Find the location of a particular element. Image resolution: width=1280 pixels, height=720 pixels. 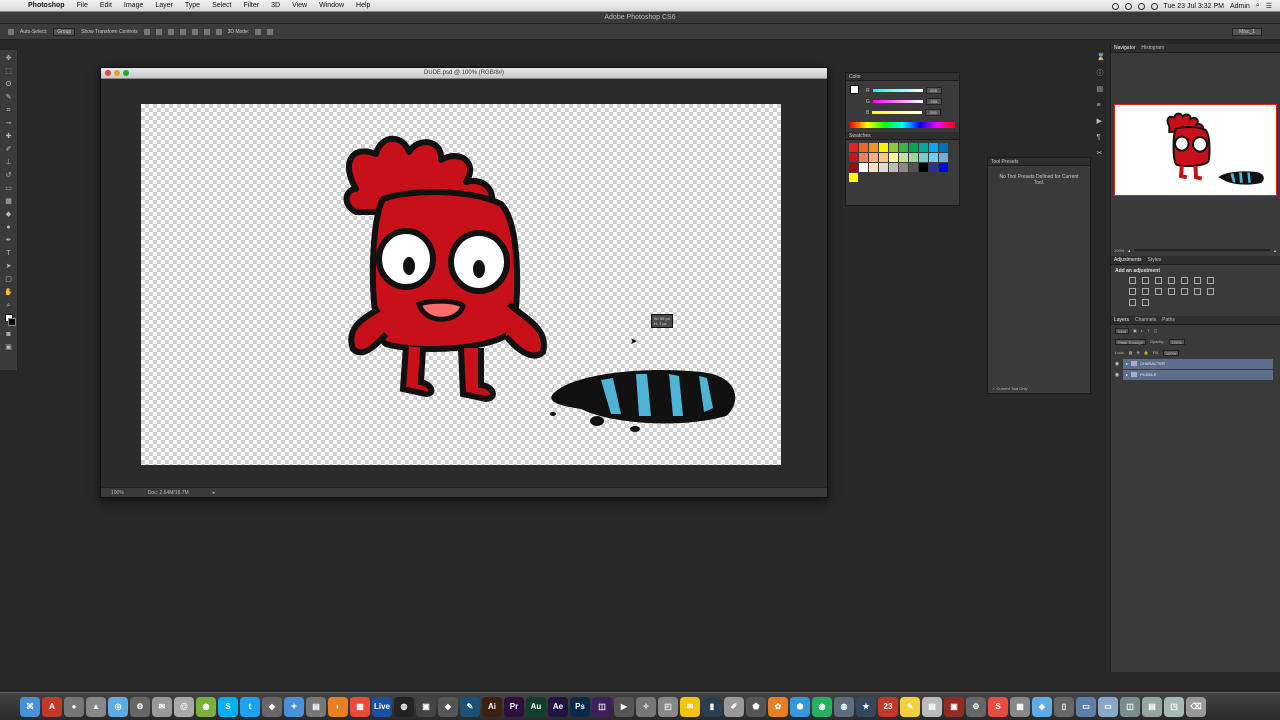

green-slider is located at coordinates (897, 101).